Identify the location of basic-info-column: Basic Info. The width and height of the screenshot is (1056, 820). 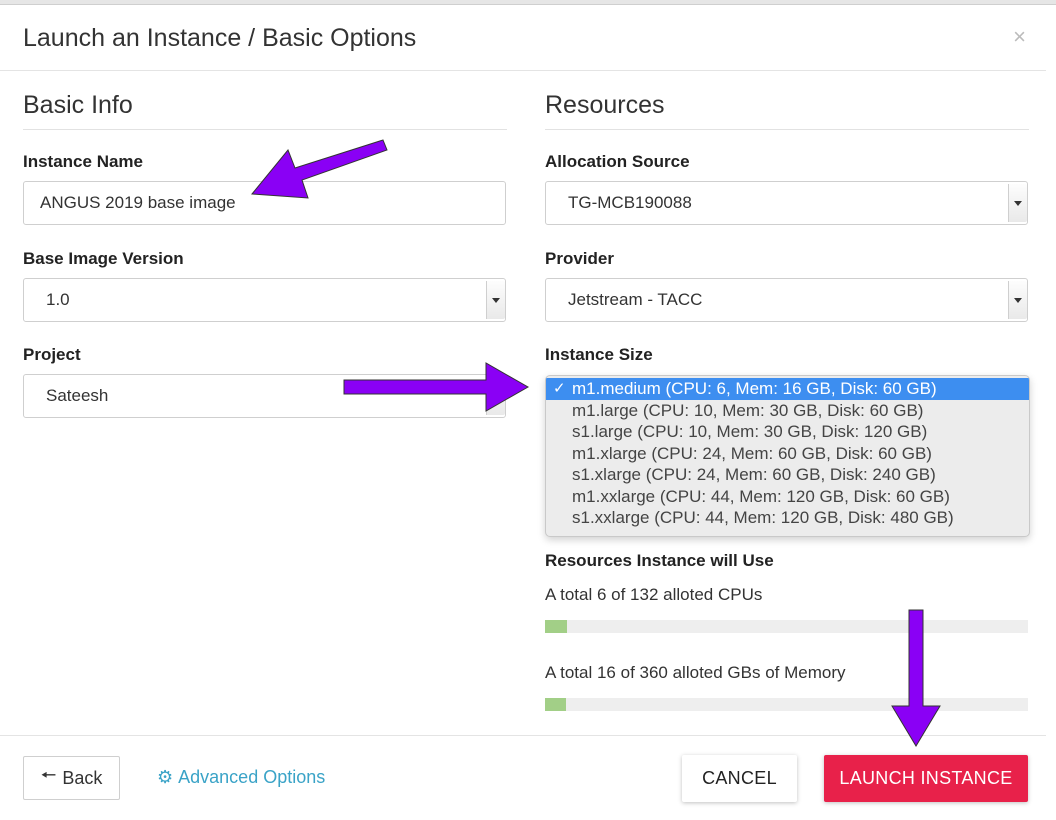
(265, 110).